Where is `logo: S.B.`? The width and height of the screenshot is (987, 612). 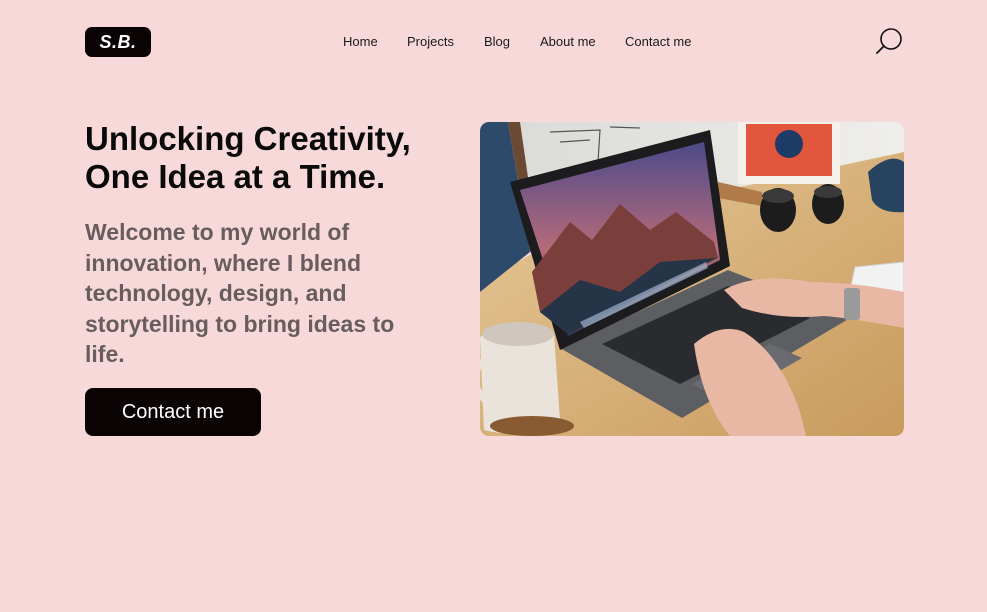
logo: S.B. is located at coordinates (118, 42).